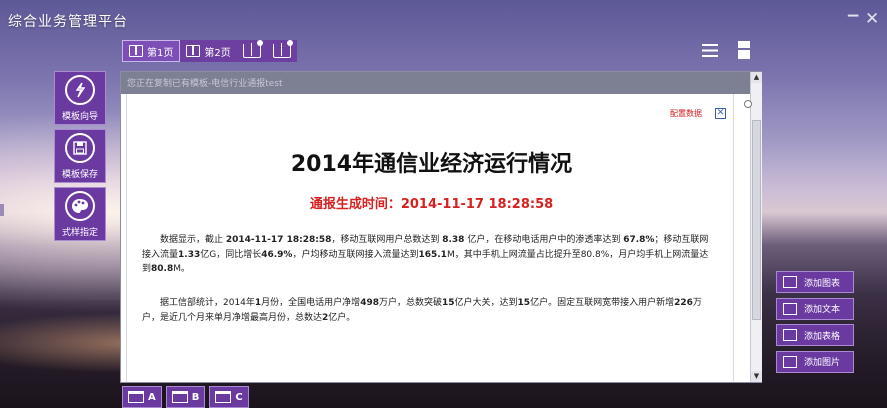 Image resolution: width=887 pixels, height=408 pixels. I want to click on vertical-scrollbar: ▲ ▼, so click(756, 227).